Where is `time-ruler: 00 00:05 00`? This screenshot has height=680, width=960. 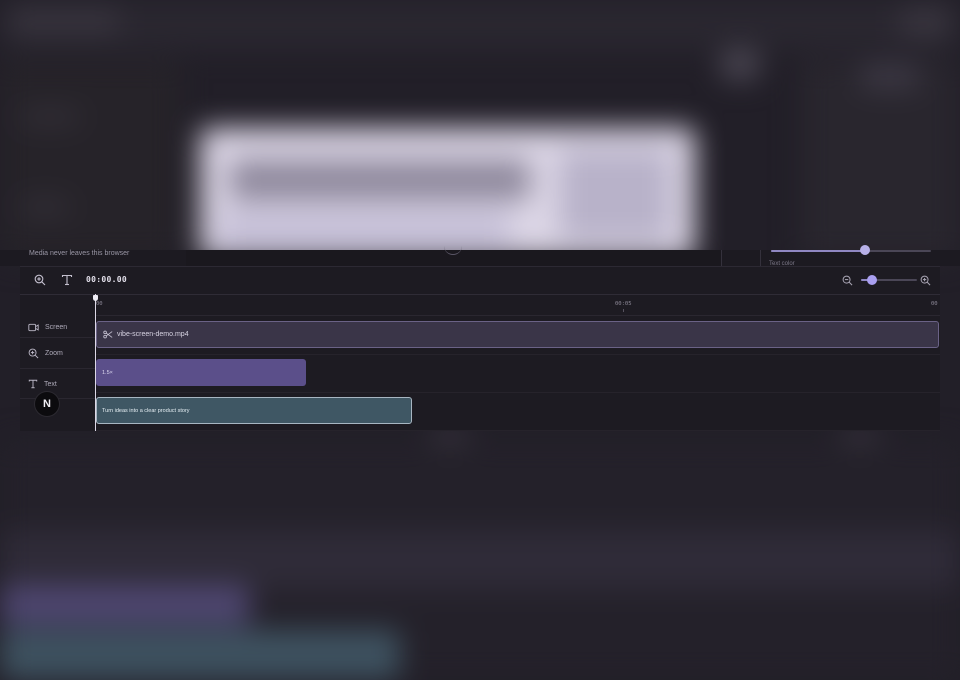 time-ruler: 00 00:05 00 is located at coordinates (517, 305).